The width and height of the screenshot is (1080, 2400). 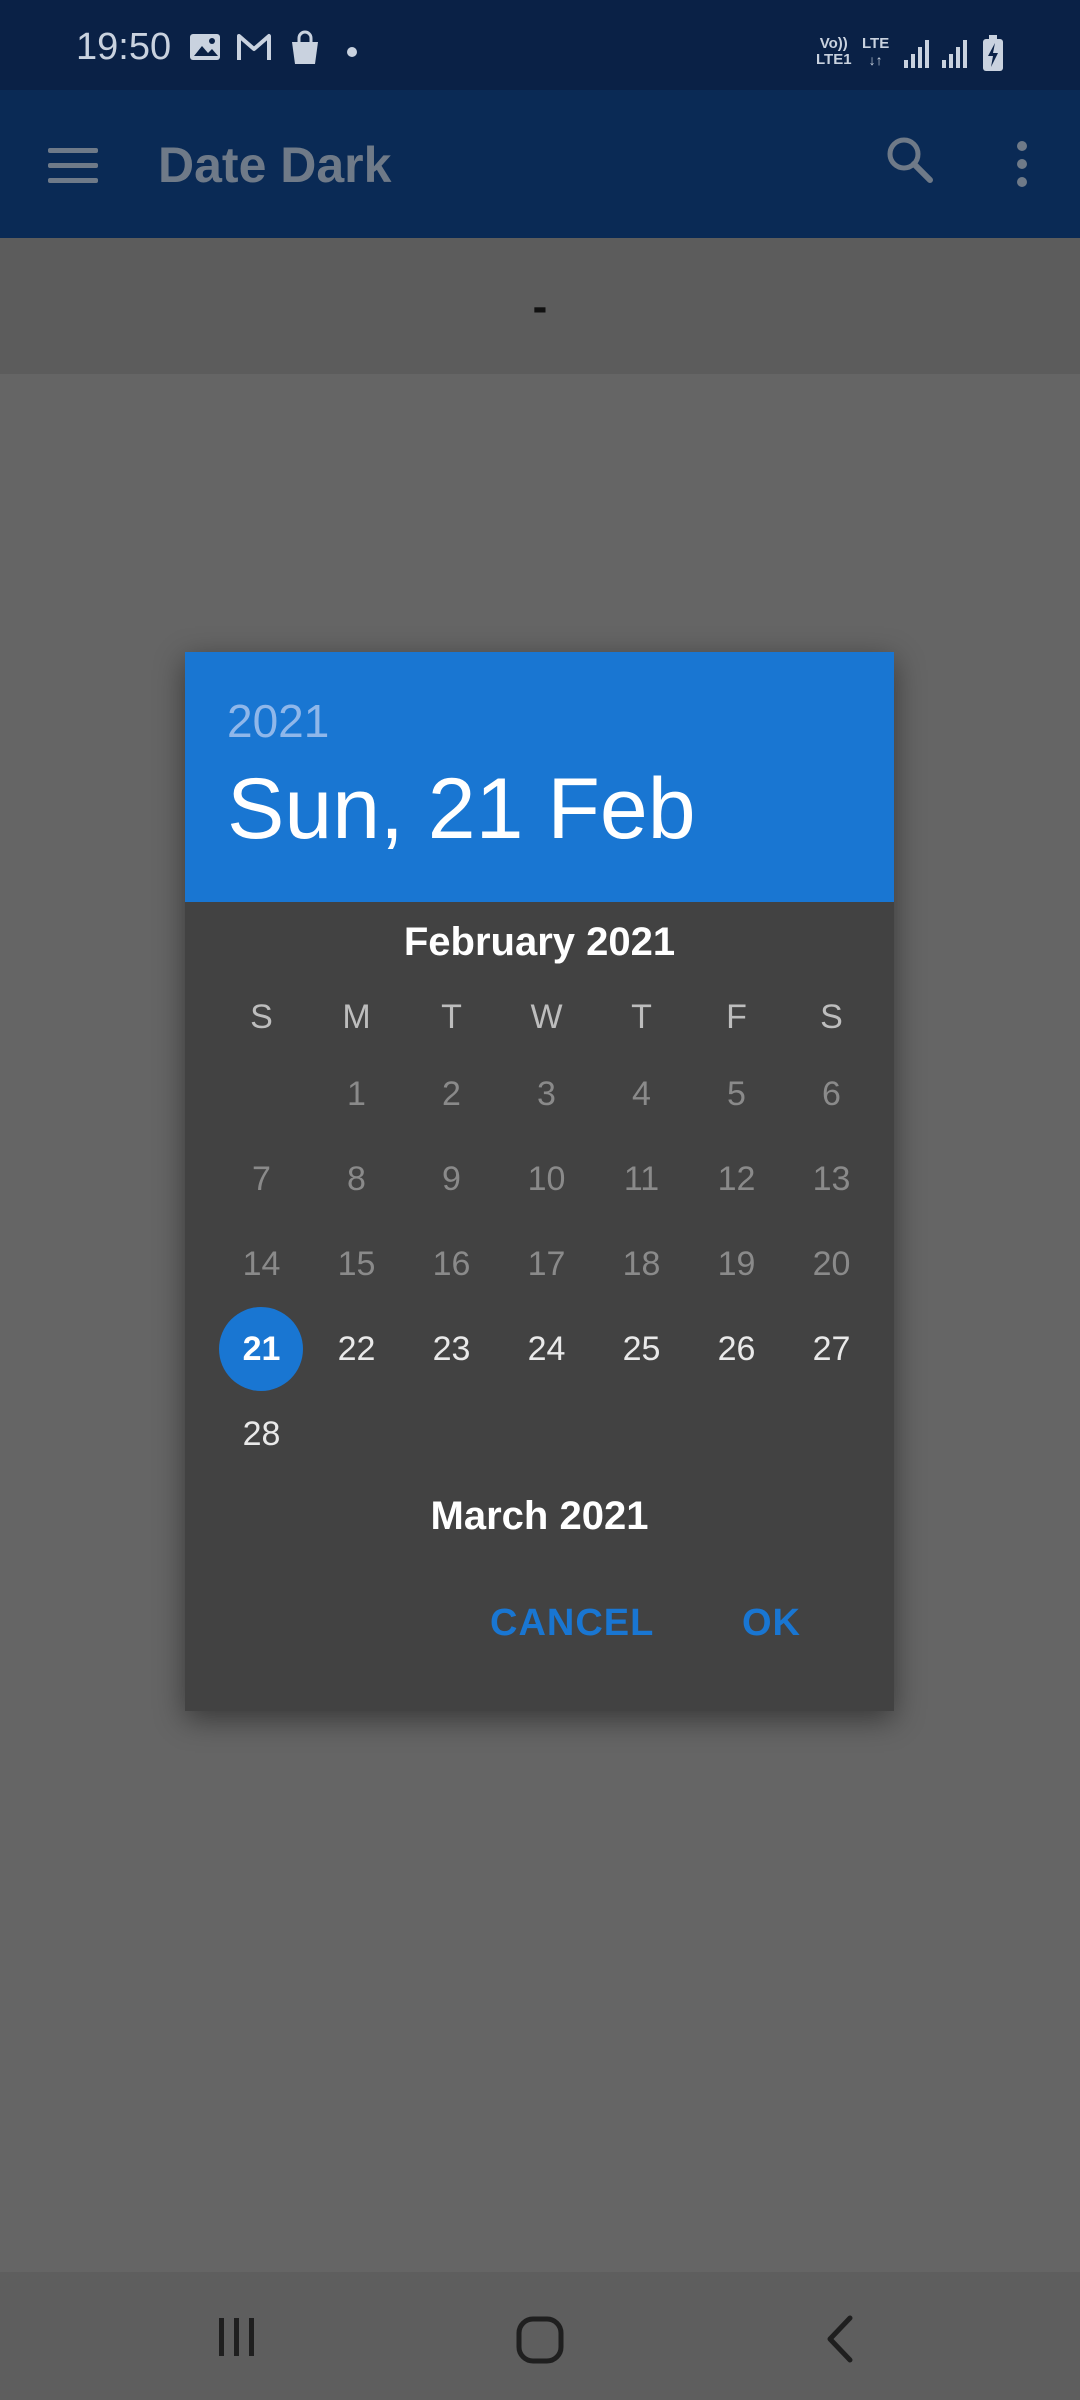 I want to click on calendar-day: 13, so click(x=831, y=1179).